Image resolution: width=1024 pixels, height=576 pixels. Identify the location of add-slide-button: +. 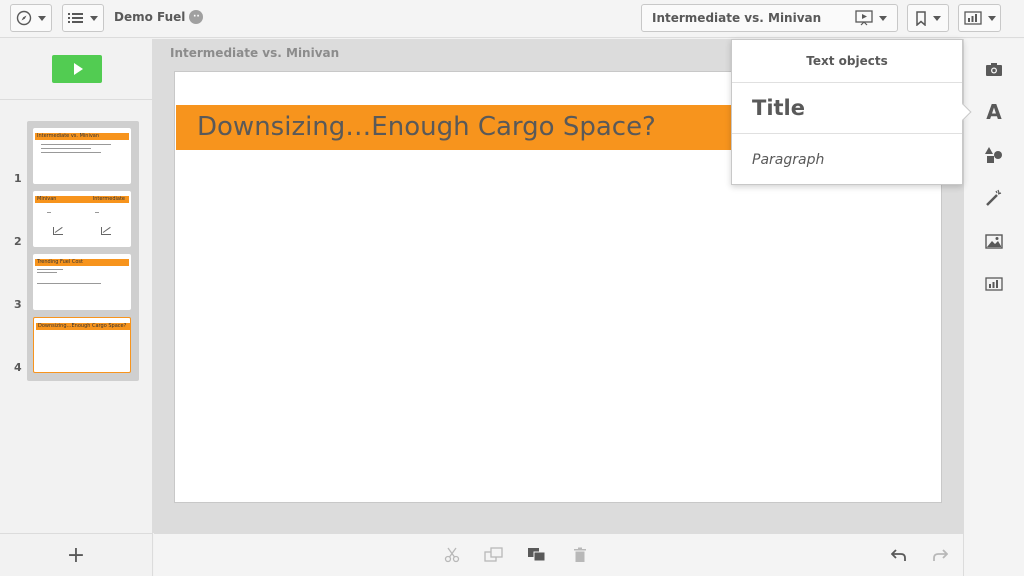
(76, 554).